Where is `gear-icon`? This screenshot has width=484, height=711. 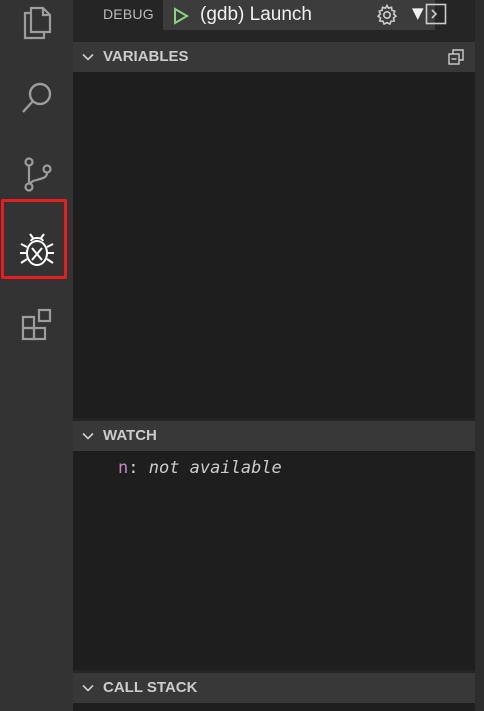 gear-icon is located at coordinates (387, 15).